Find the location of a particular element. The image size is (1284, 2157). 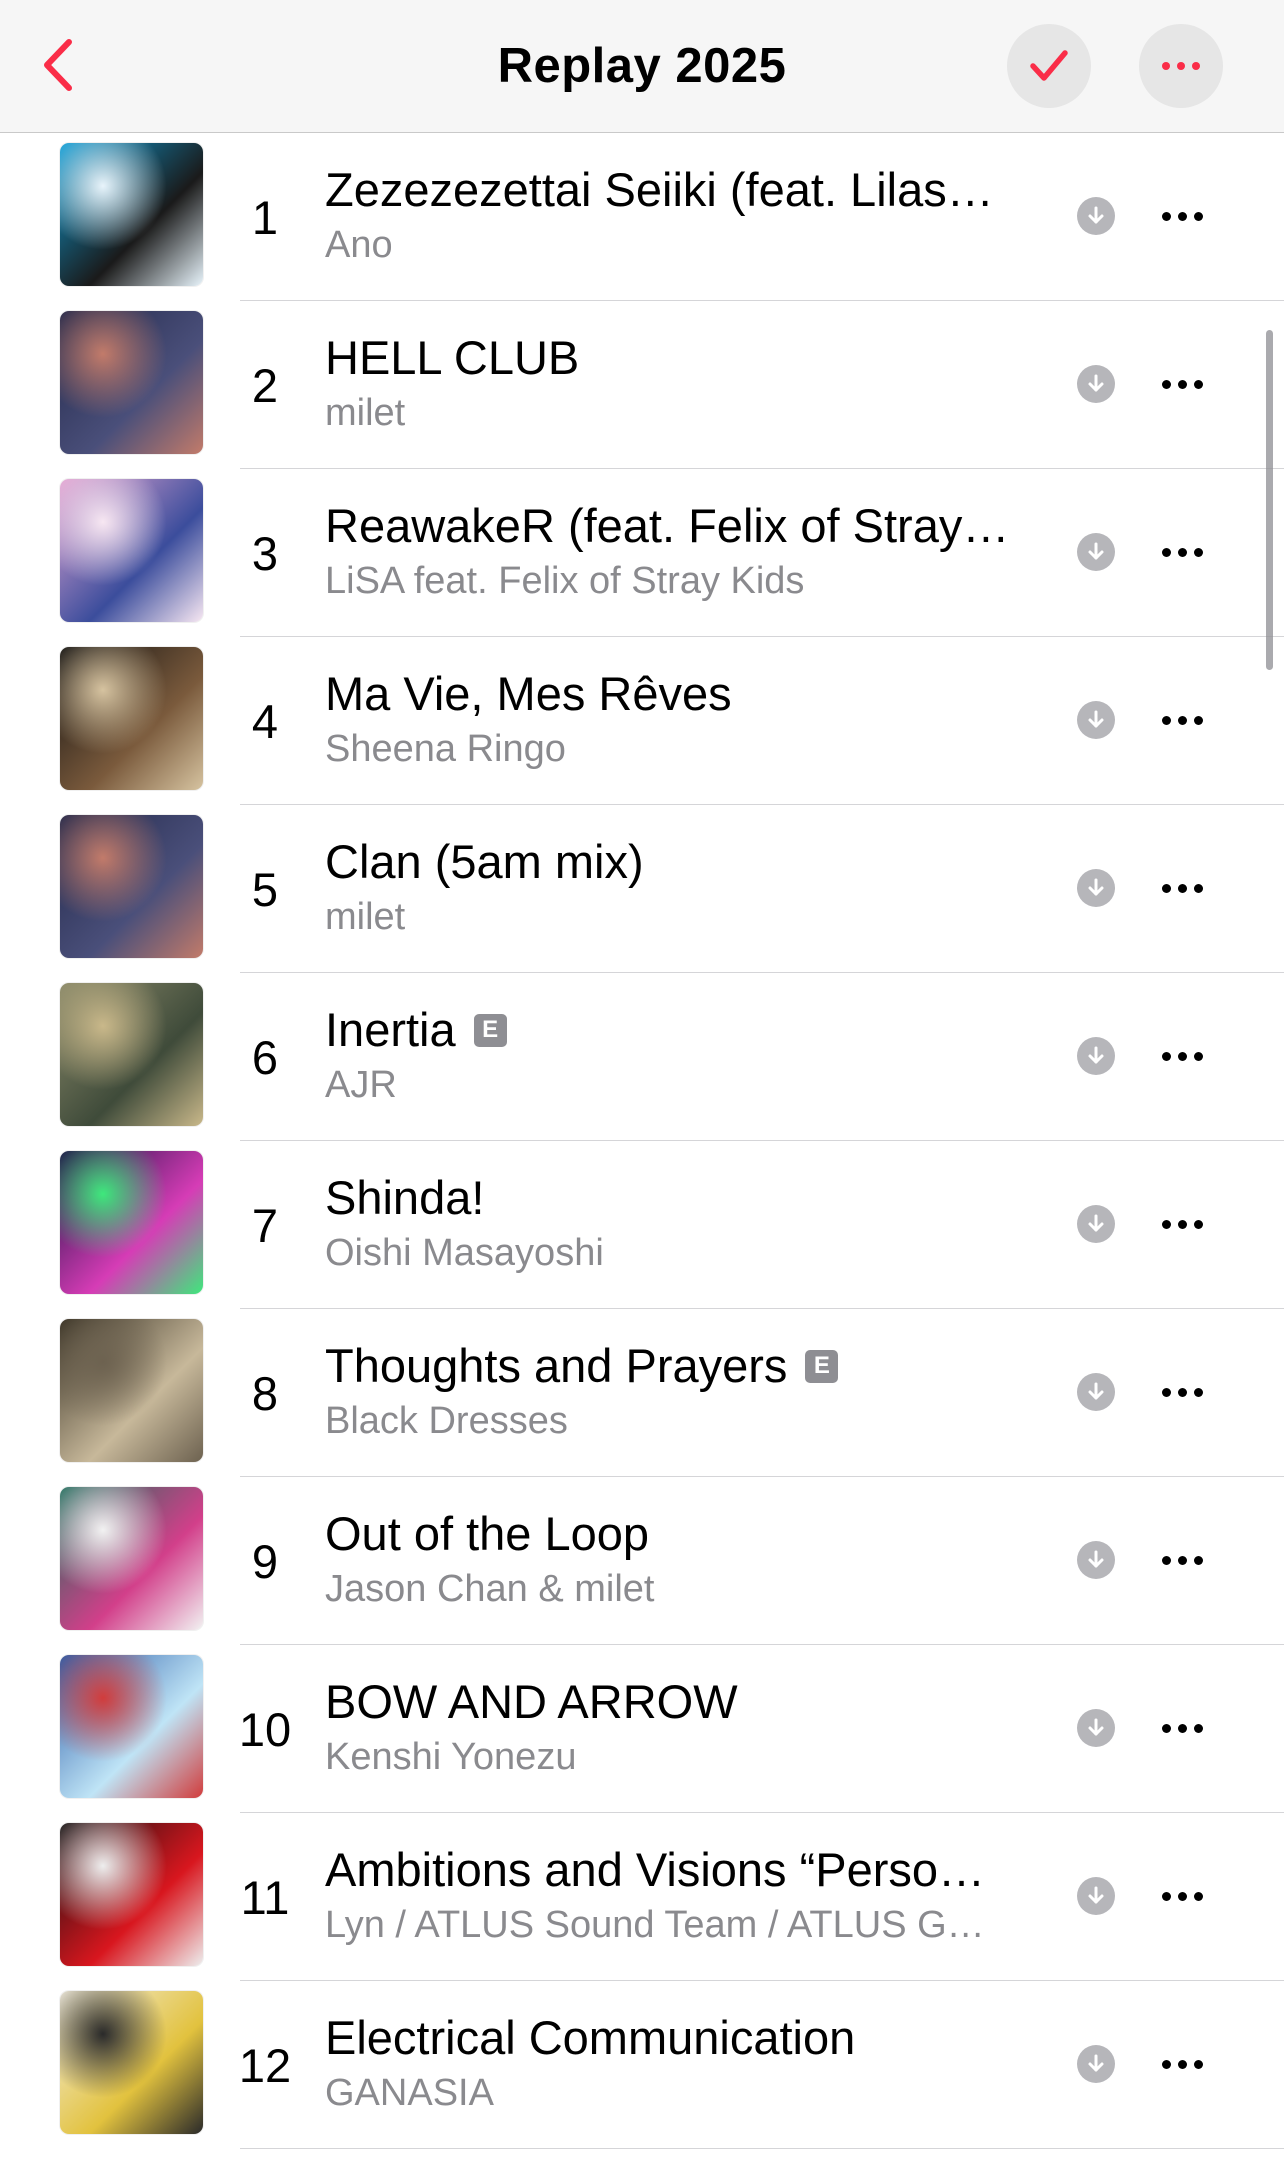

track-title: Out of the Loop is located at coordinates (670, 1534).